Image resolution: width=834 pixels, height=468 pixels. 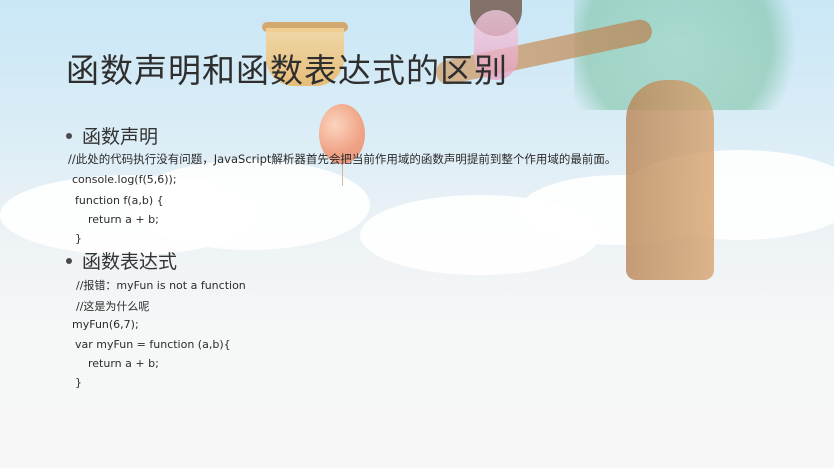 What do you see at coordinates (670, 180) in the screenshot?
I see `tree-trunk-decoration` at bounding box center [670, 180].